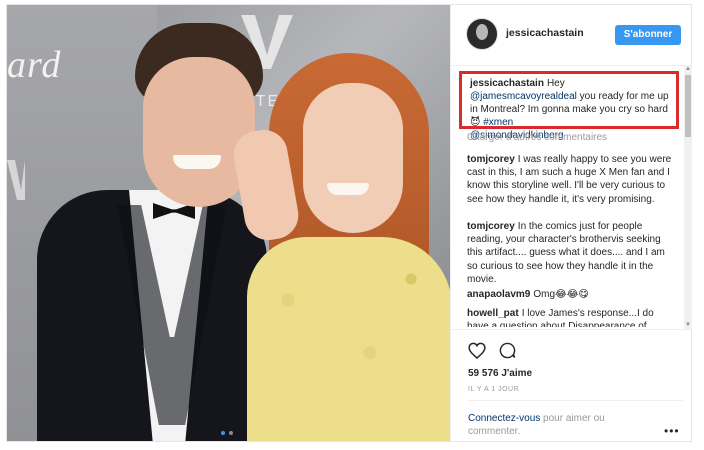 This screenshot has height=450, width=704. Describe the element at coordinates (507, 83) in the screenshot. I see `caption-username: jessicachastain` at that location.